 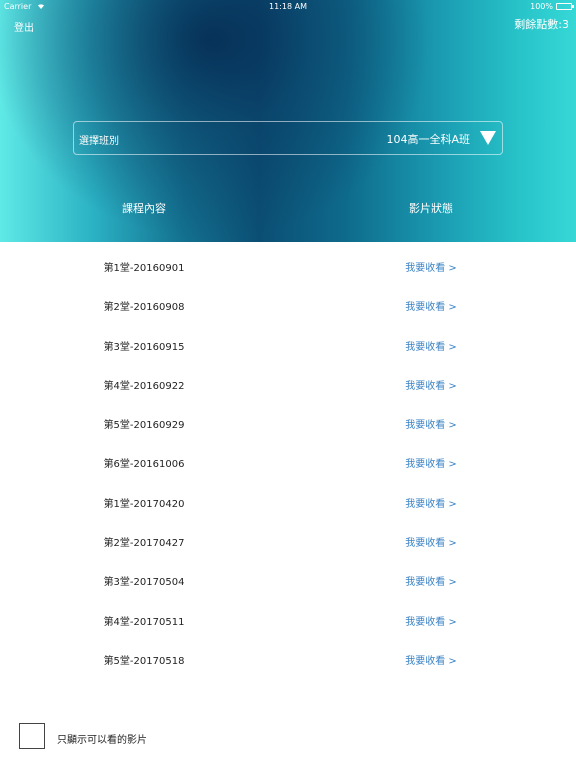 What do you see at coordinates (24, 26) in the screenshot?
I see `logout-button: 登出` at bounding box center [24, 26].